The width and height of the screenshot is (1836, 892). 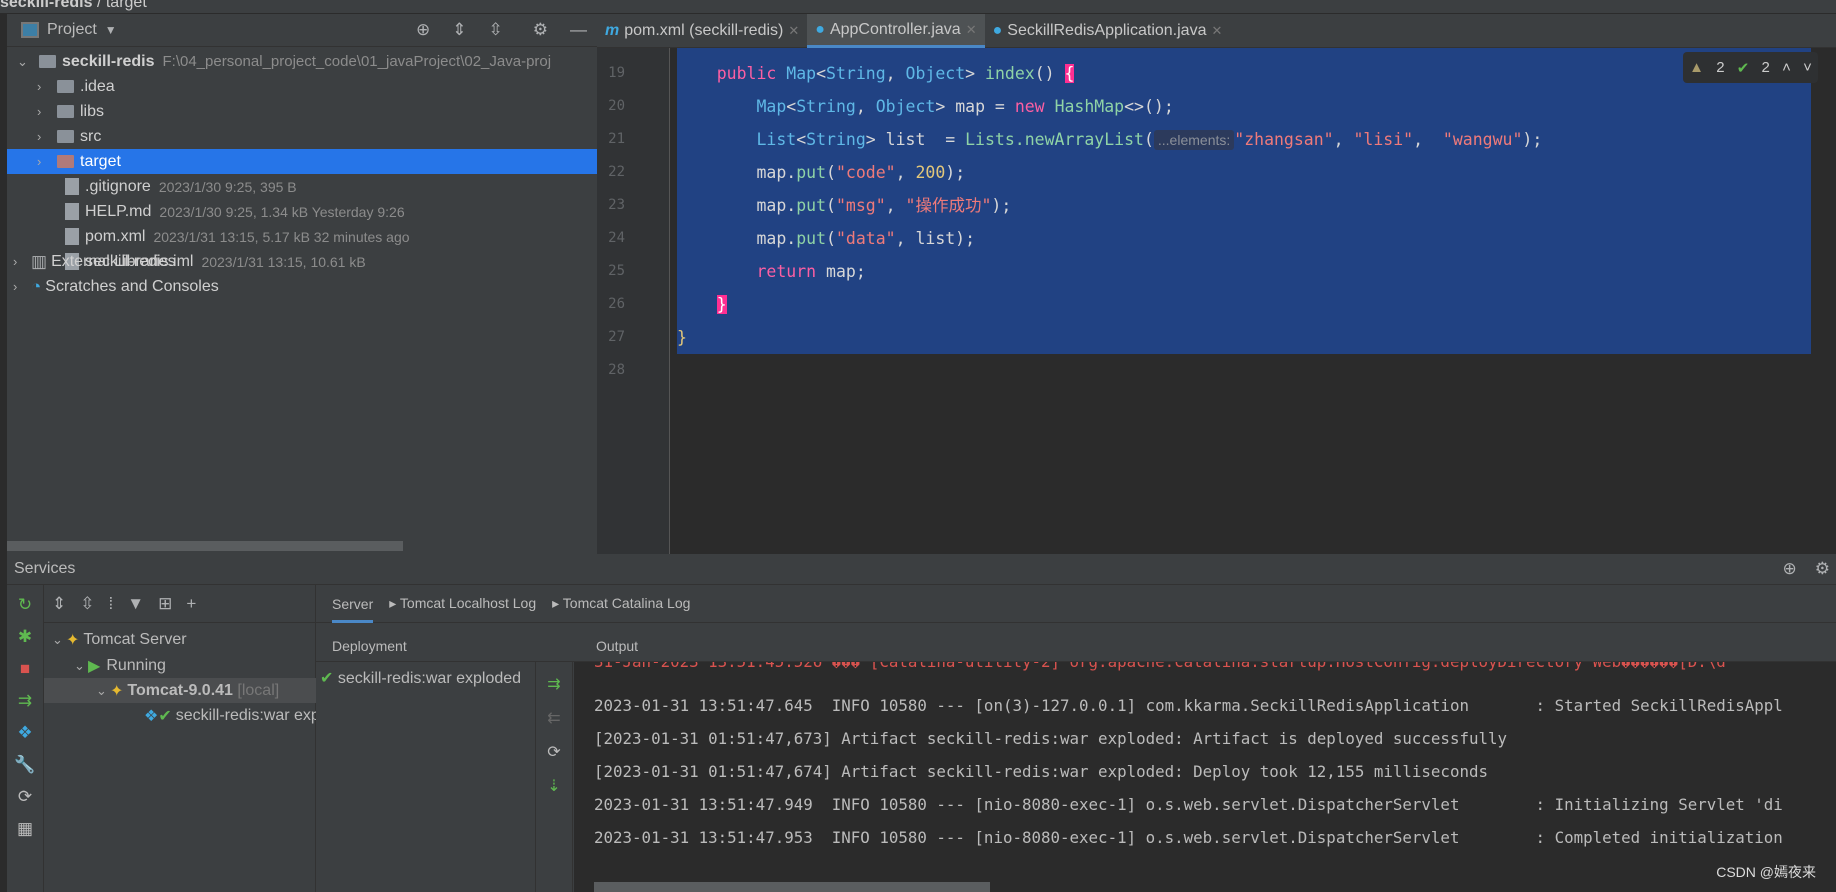 What do you see at coordinates (302, 86) in the screenshot?
I see `tree-item: › .idea` at bounding box center [302, 86].